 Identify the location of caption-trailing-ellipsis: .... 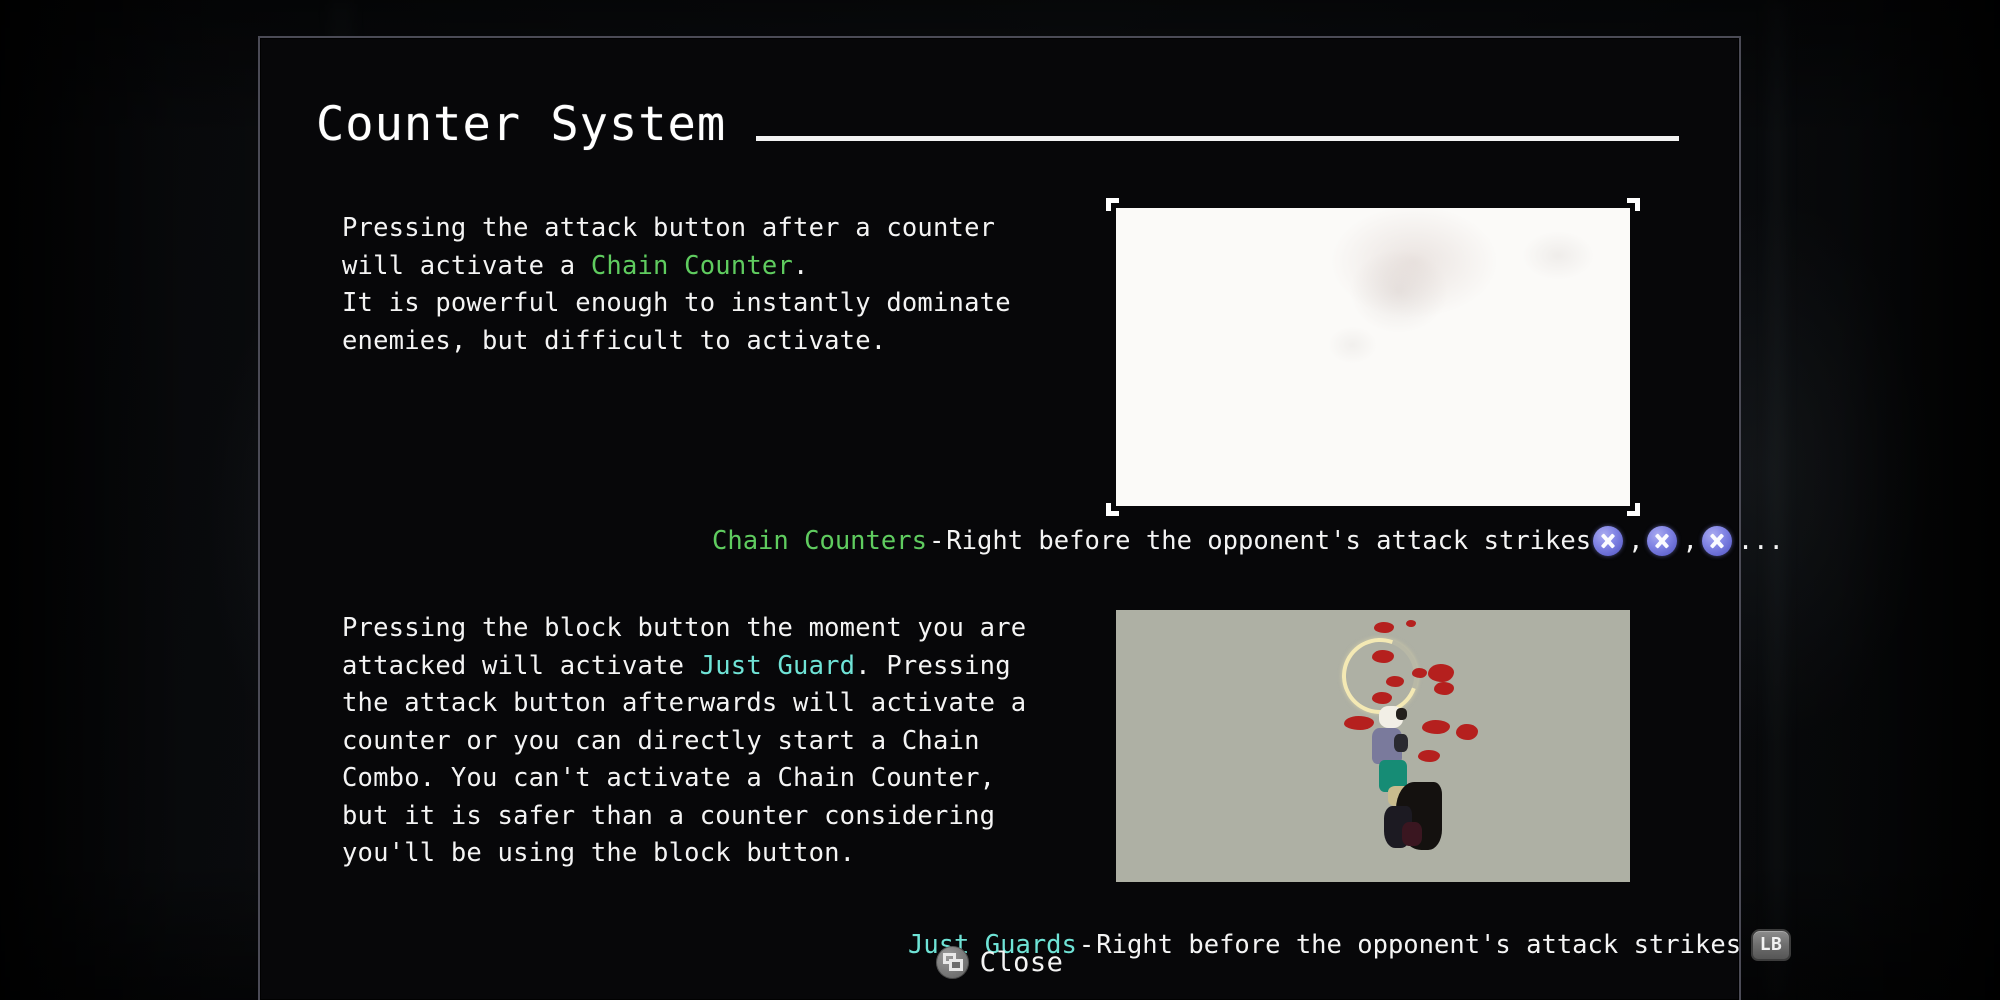
(1760, 541).